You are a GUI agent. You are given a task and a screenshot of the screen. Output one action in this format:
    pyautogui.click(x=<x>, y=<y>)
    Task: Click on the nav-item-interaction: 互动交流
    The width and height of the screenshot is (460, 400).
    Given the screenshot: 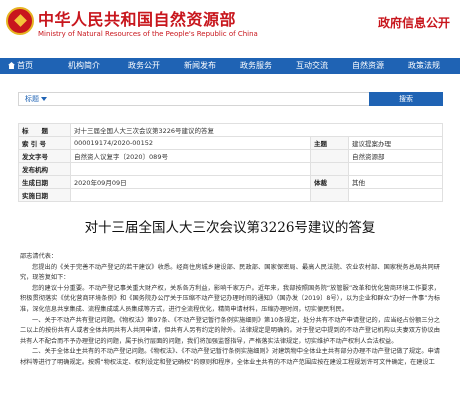 What is the action you would take?
    pyautogui.click(x=312, y=66)
    